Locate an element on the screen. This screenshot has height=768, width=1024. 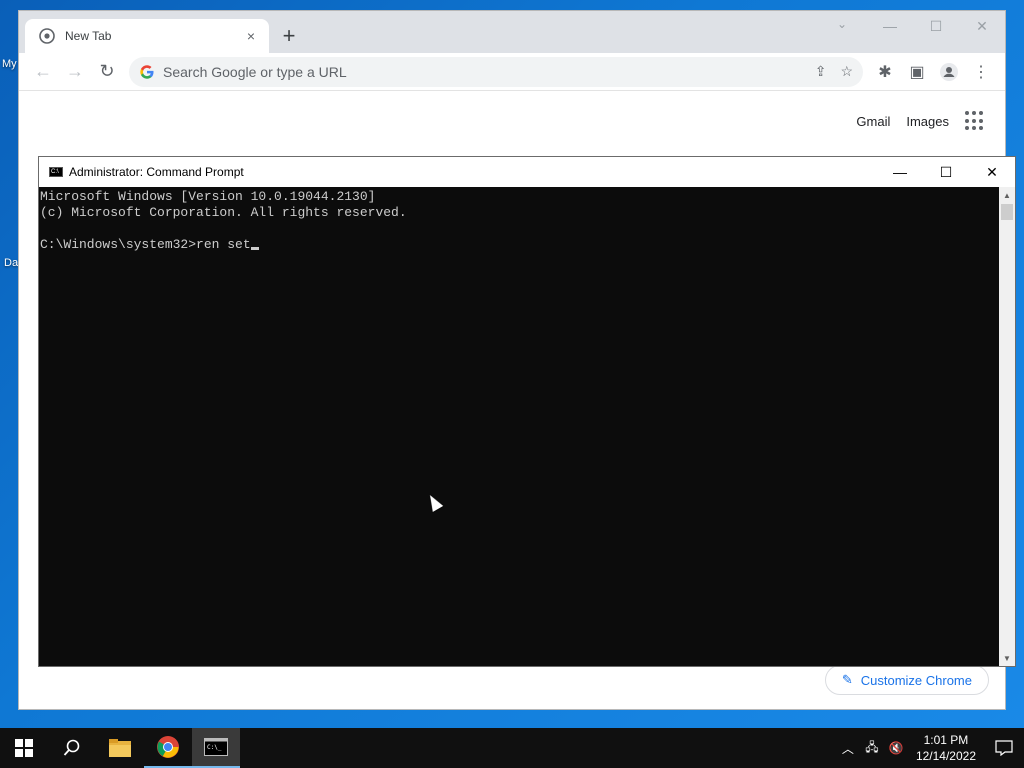
tab-search-icon: ⌄ is located at coordinates (842, 24).